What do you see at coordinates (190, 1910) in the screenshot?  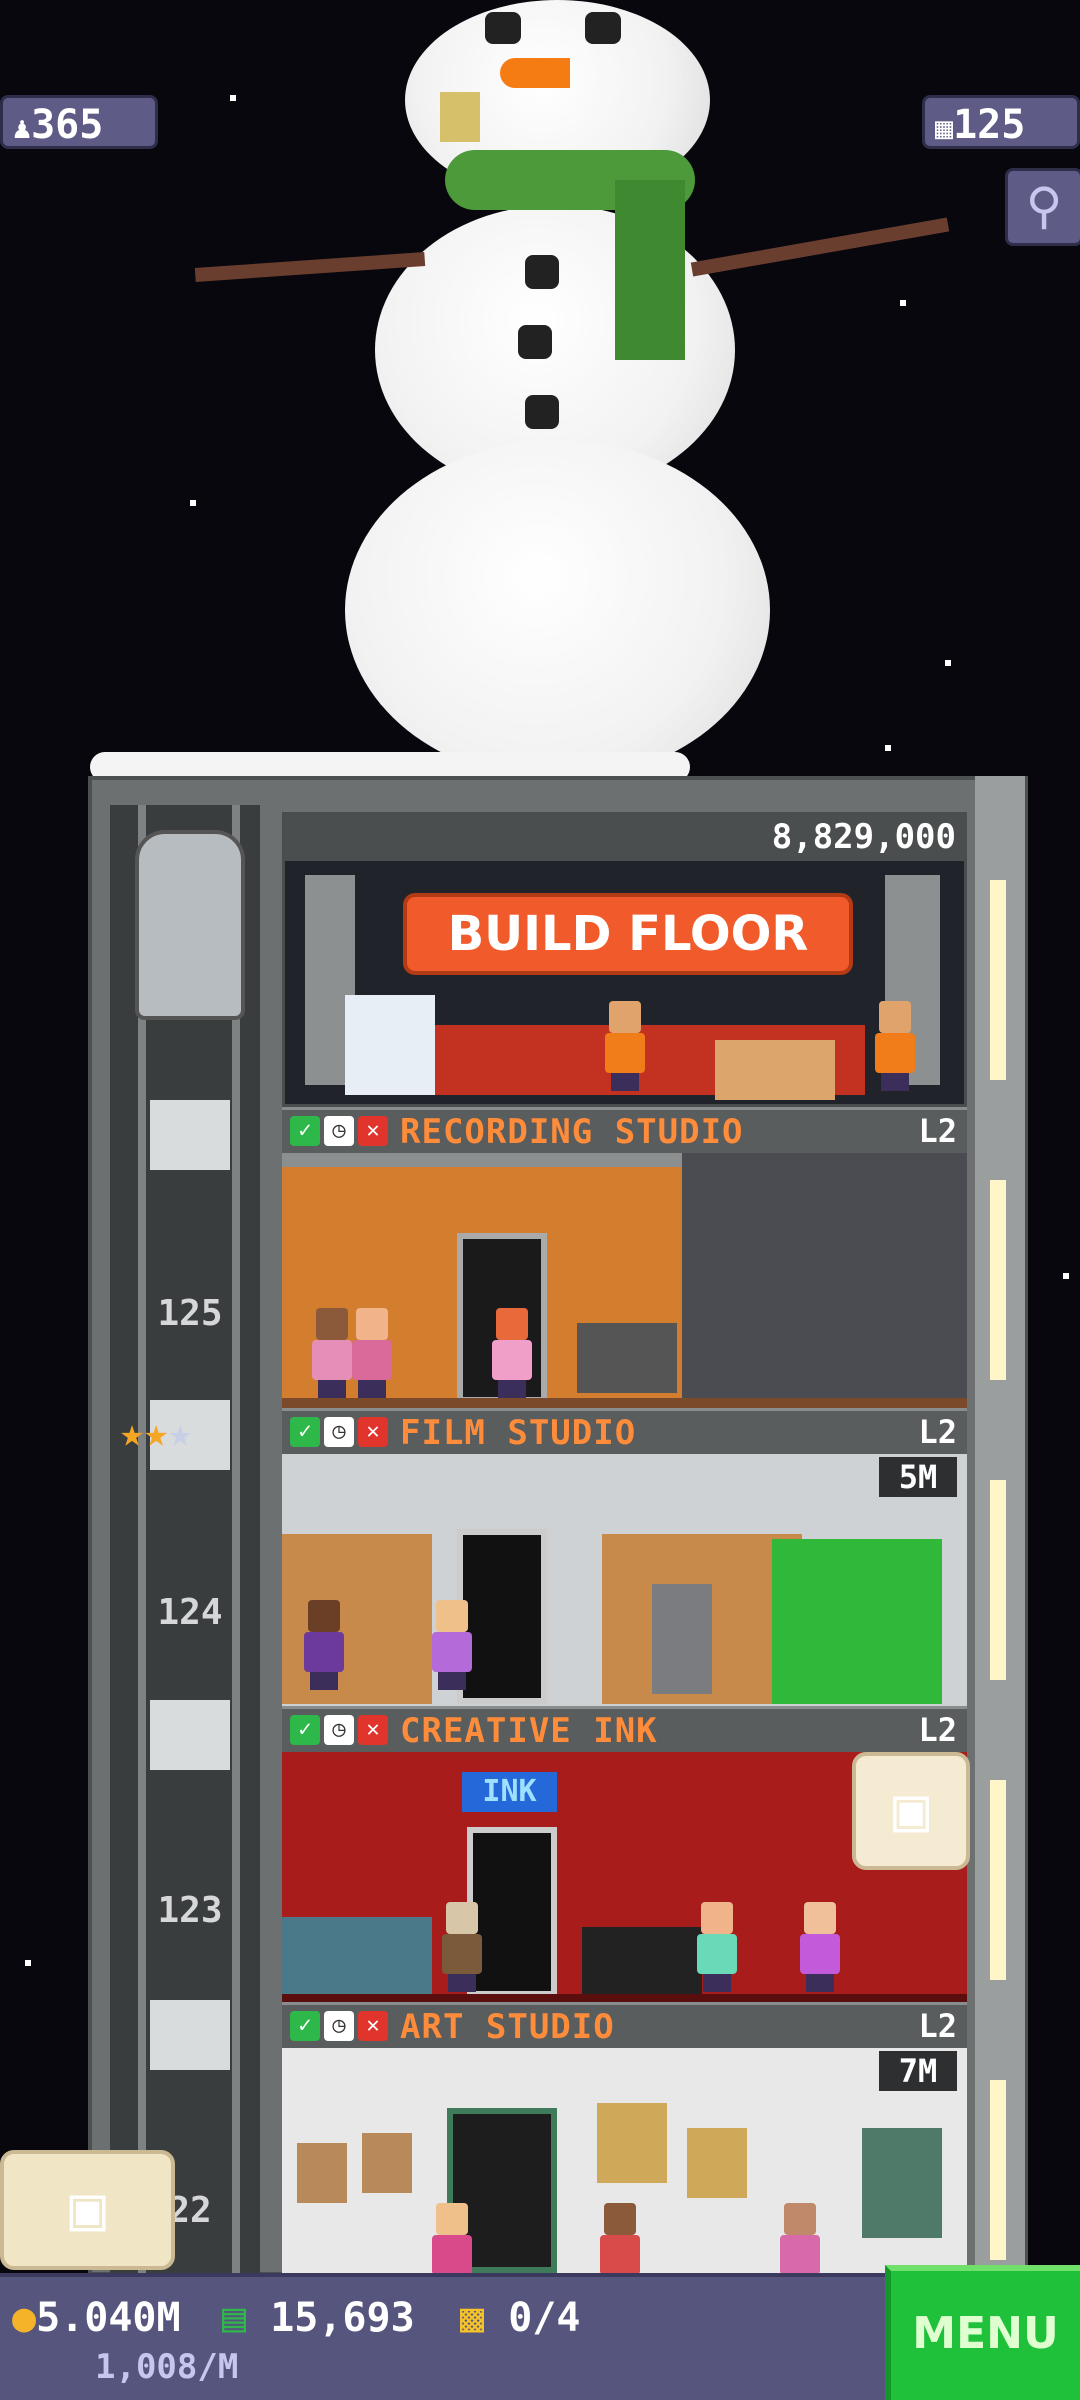 I see `floor-number: 123` at bounding box center [190, 1910].